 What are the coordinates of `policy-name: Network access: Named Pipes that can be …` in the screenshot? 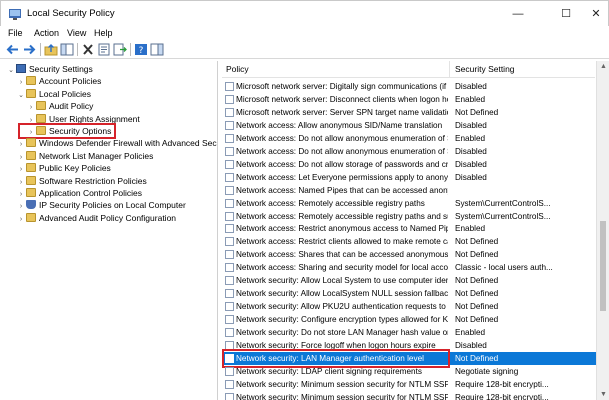 It's located at (342, 190).